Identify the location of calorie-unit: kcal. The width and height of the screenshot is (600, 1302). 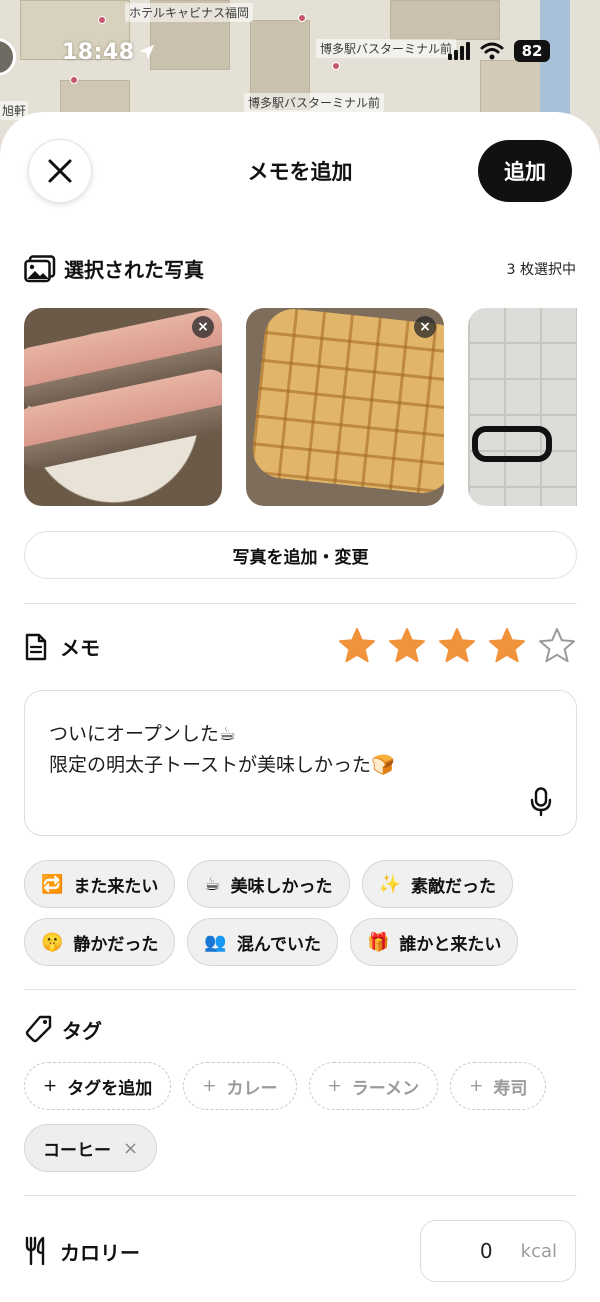
(538, 1251).